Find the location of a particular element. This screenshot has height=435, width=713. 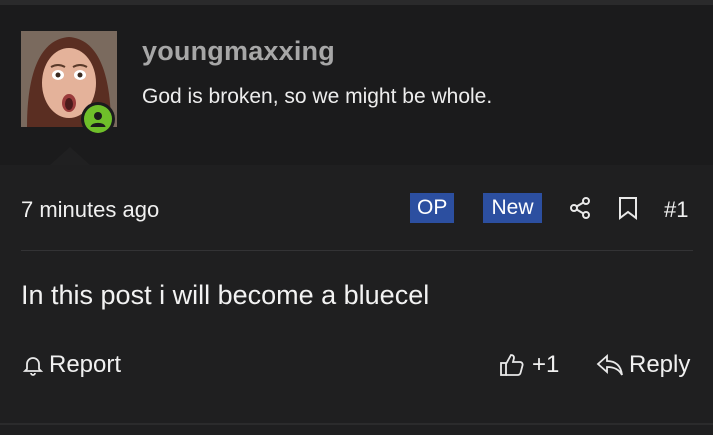

reply-button: Reply is located at coordinates (642, 365).